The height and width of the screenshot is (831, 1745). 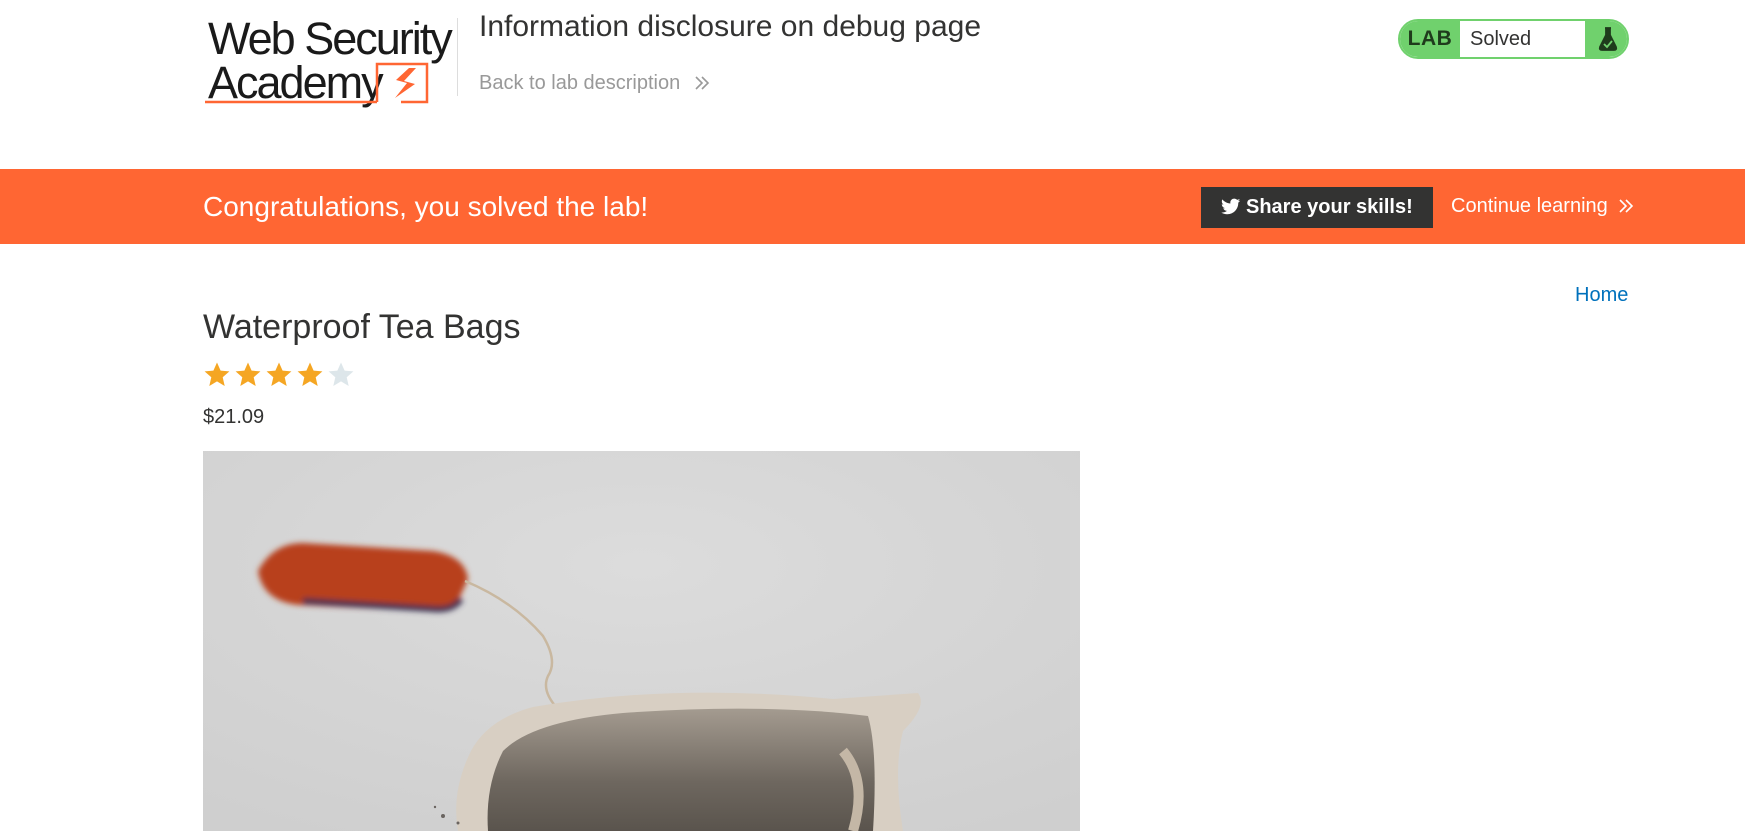 What do you see at coordinates (580, 83) in the screenshot?
I see `back-link-label: Back to lab description` at bounding box center [580, 83].